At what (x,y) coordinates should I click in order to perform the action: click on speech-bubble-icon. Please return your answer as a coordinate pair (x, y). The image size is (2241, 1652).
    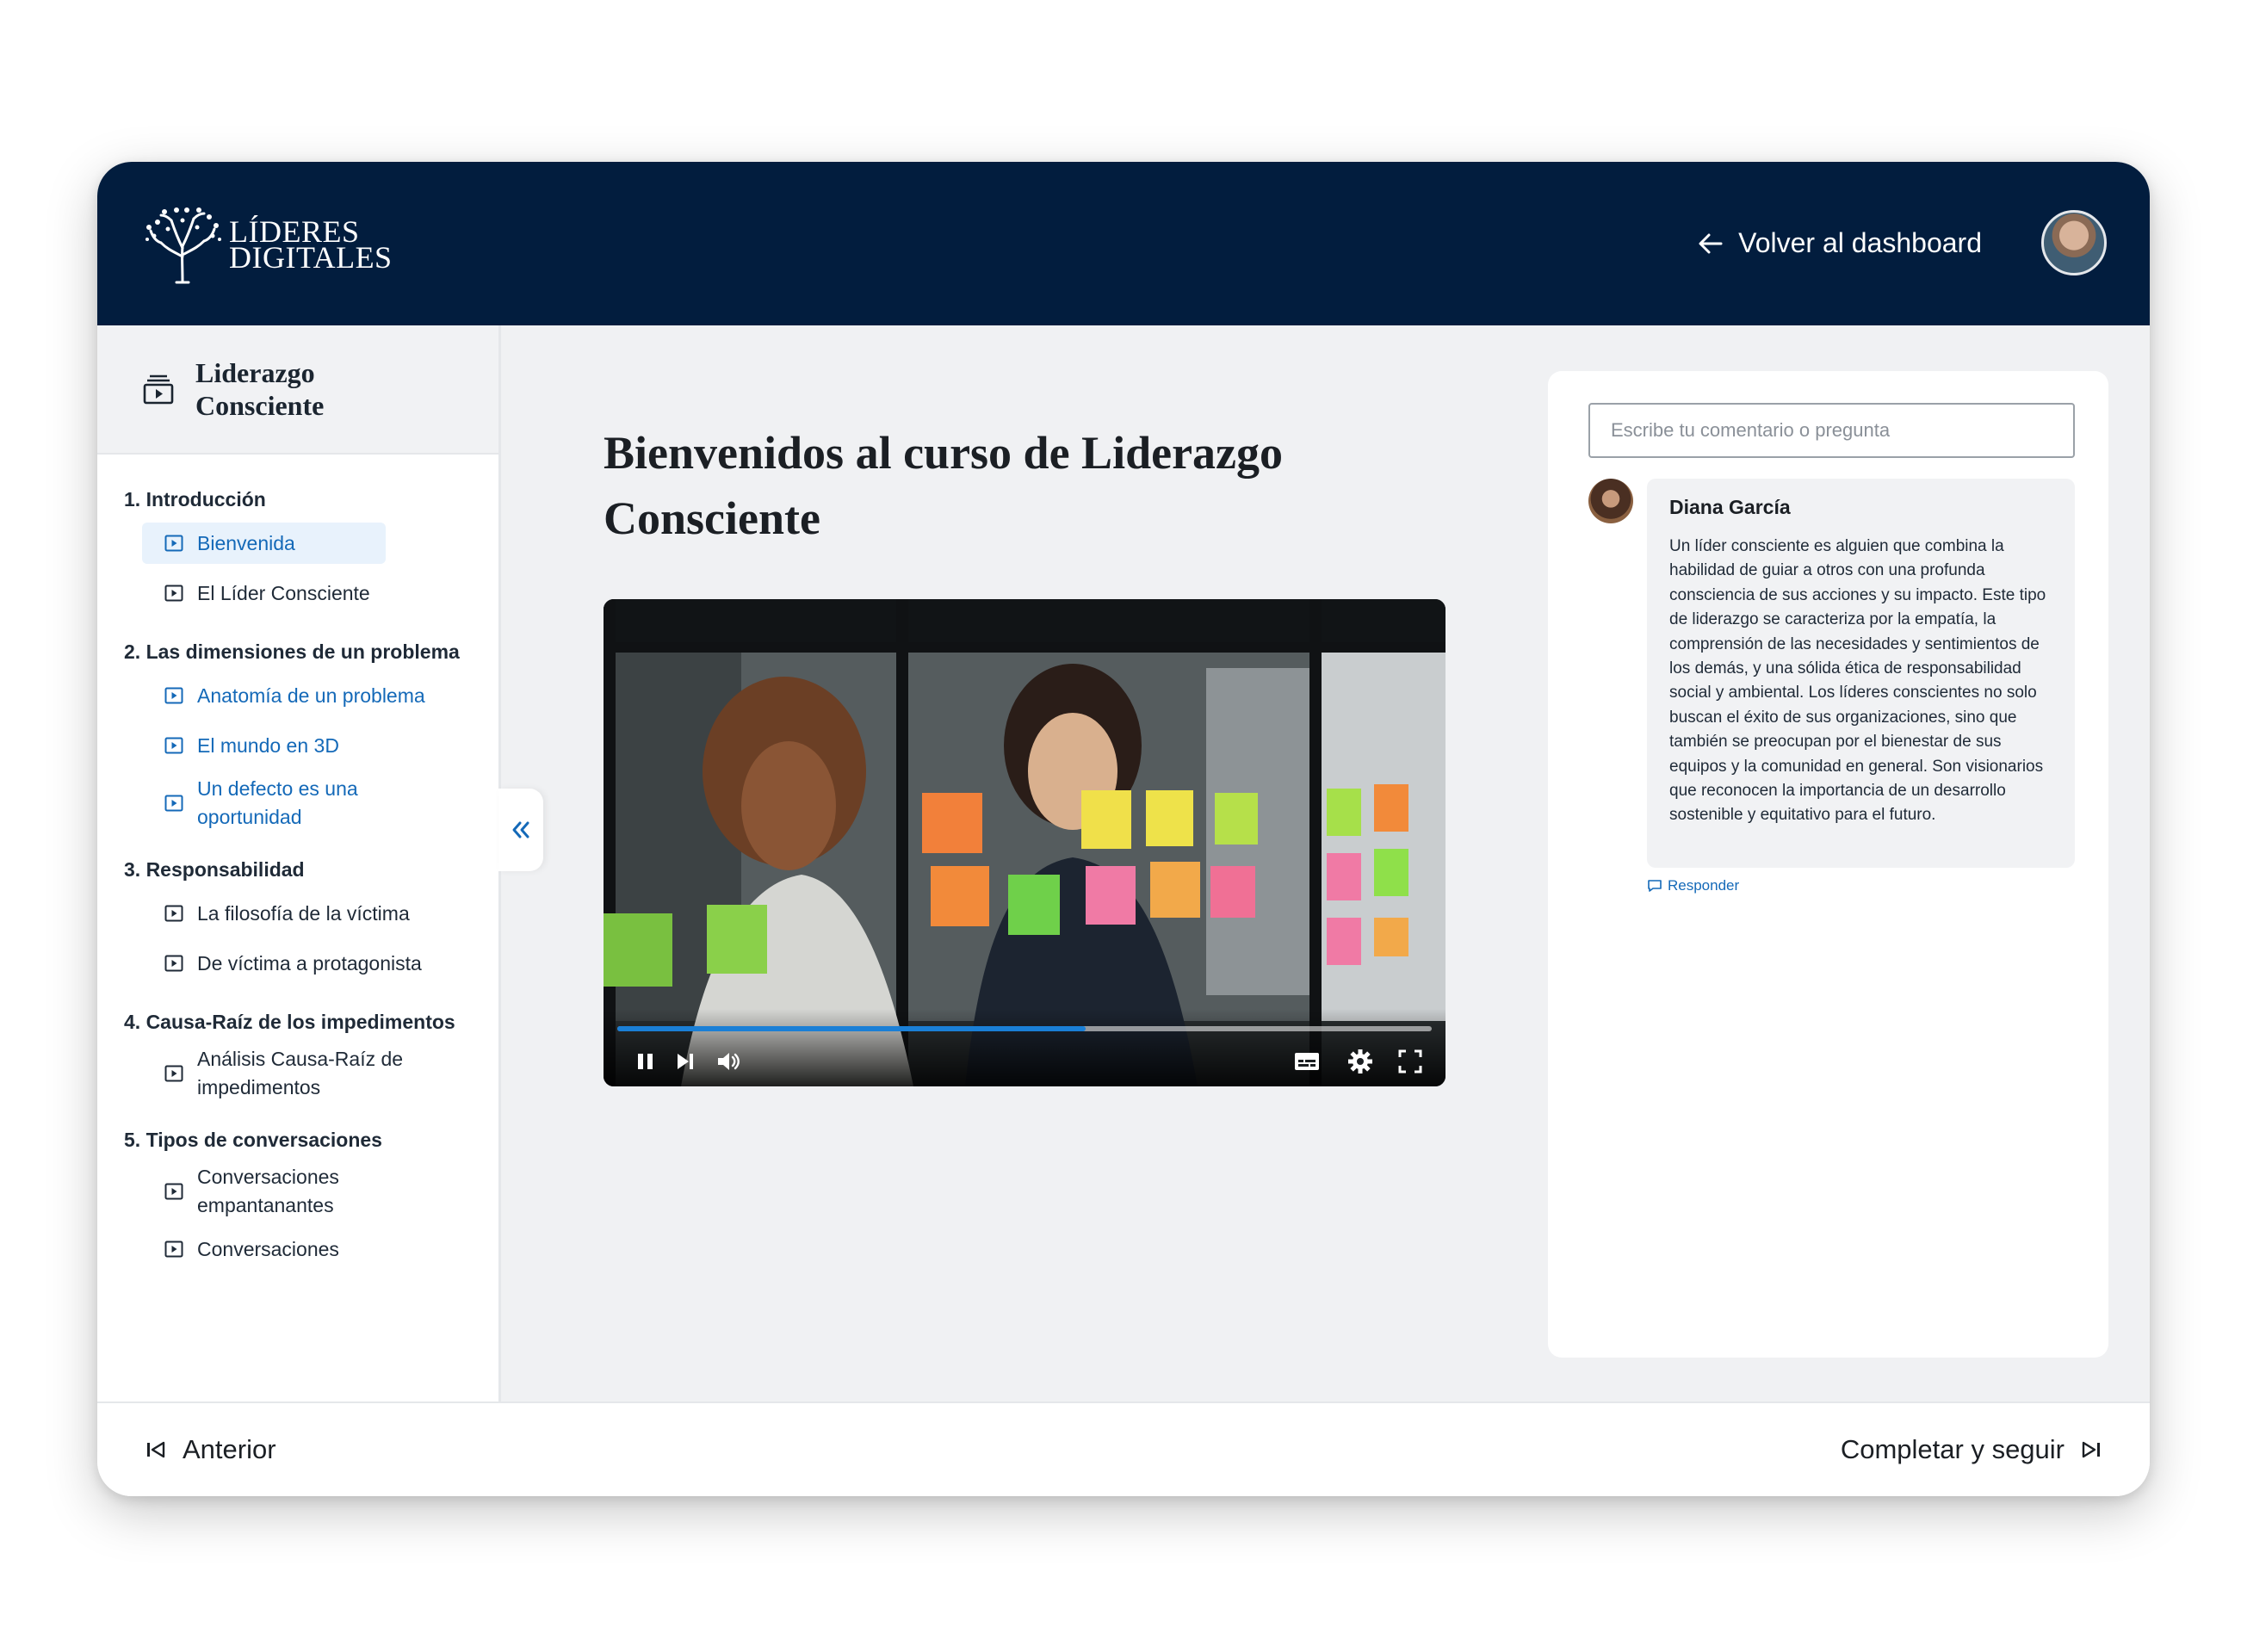
    Looking at the image, I should click on (1655, 886).